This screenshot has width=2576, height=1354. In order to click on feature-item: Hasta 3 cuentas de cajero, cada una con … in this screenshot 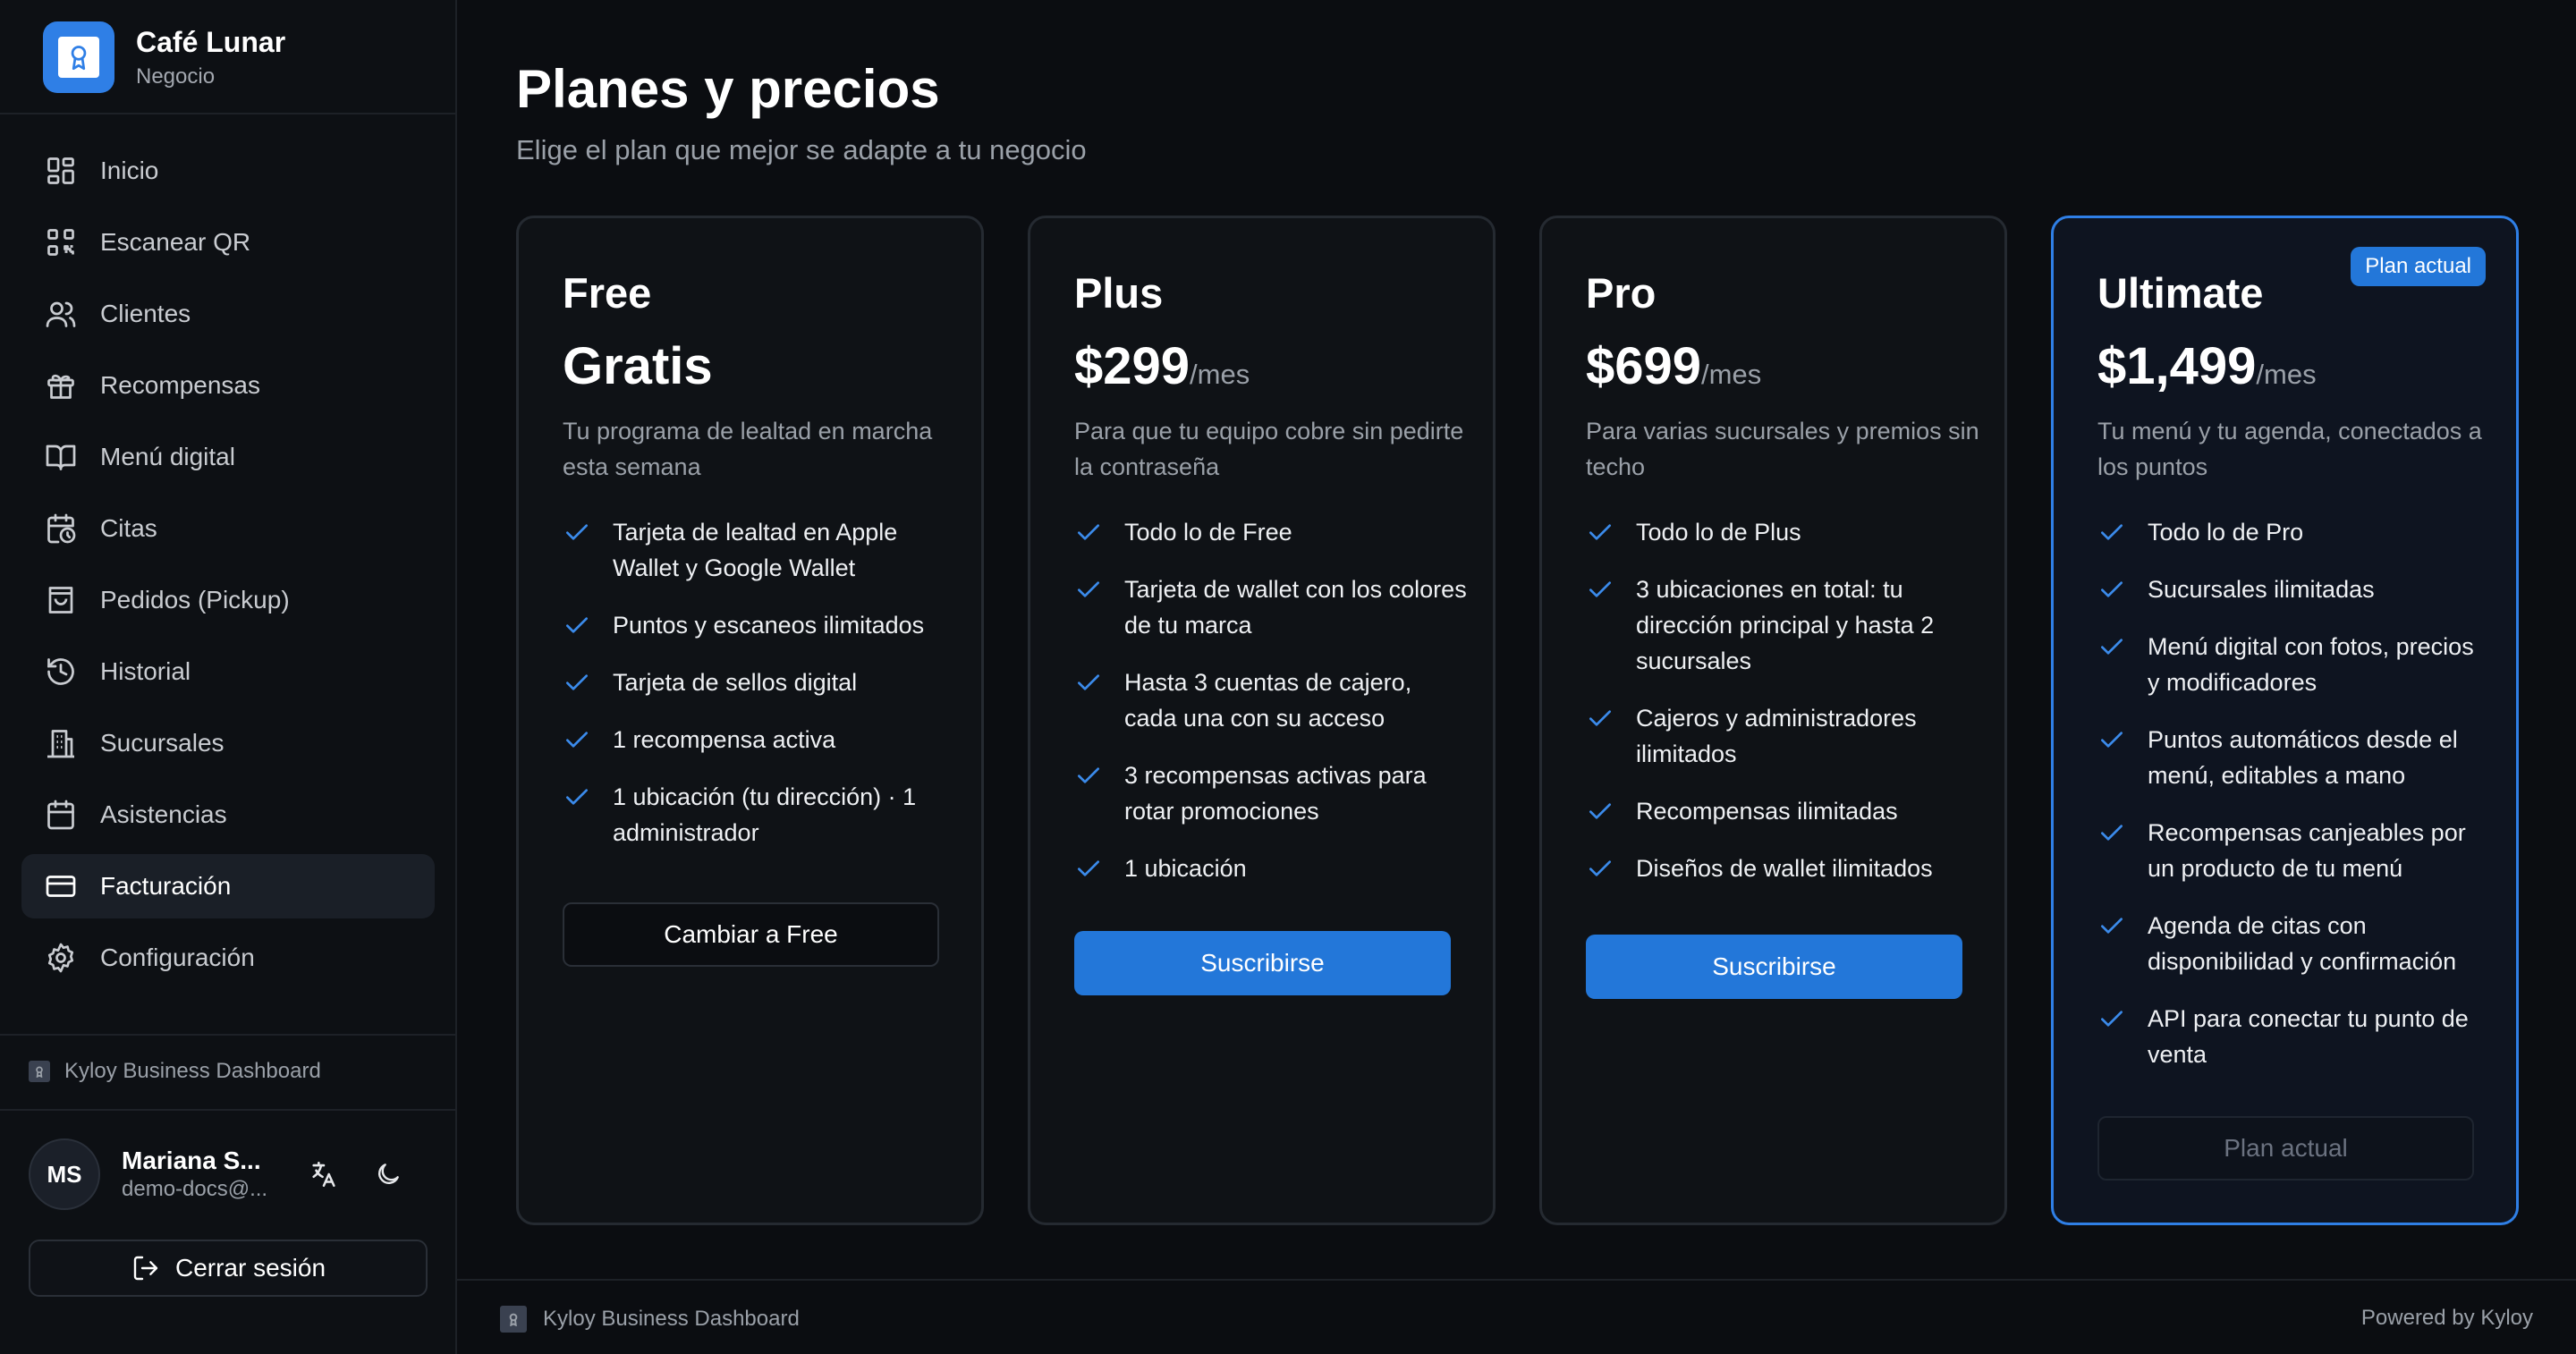, I will do `click(1271, 700)`.